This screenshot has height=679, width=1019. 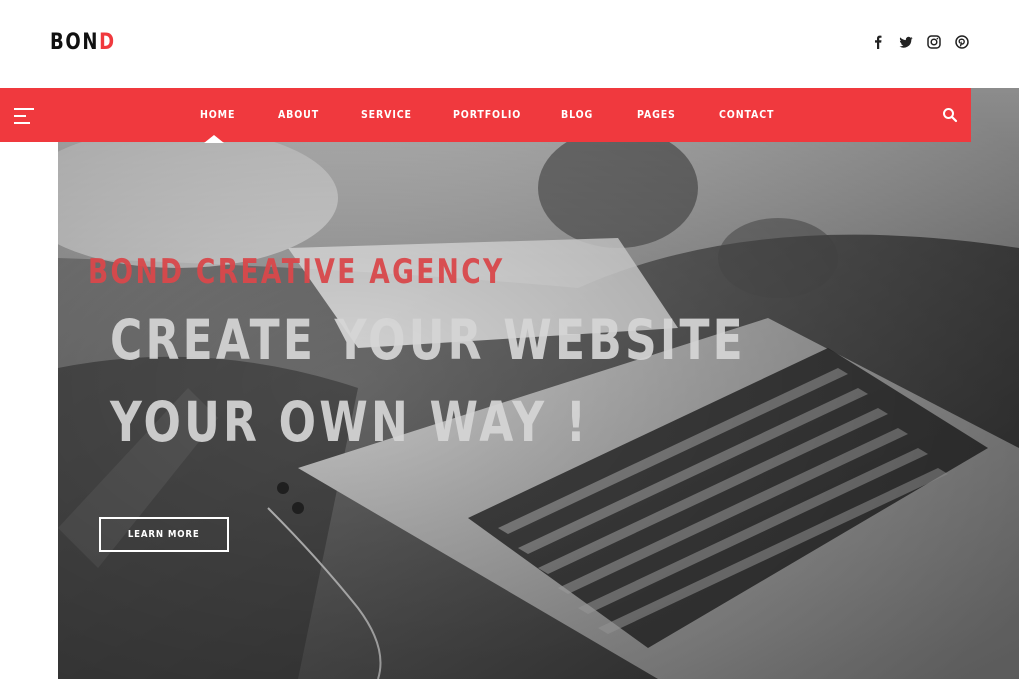 I want to click on hero-tagline: BOND CREATIVE AGENCY, so click(x=296, y=272).